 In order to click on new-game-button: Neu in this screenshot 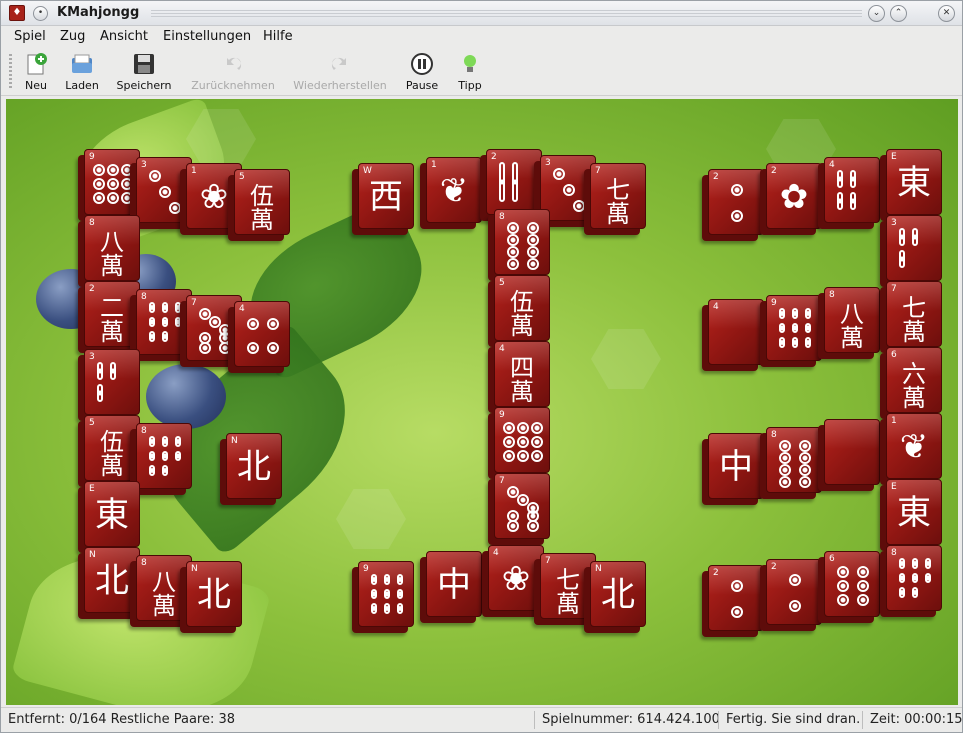, I will do `click(36, 73)`.